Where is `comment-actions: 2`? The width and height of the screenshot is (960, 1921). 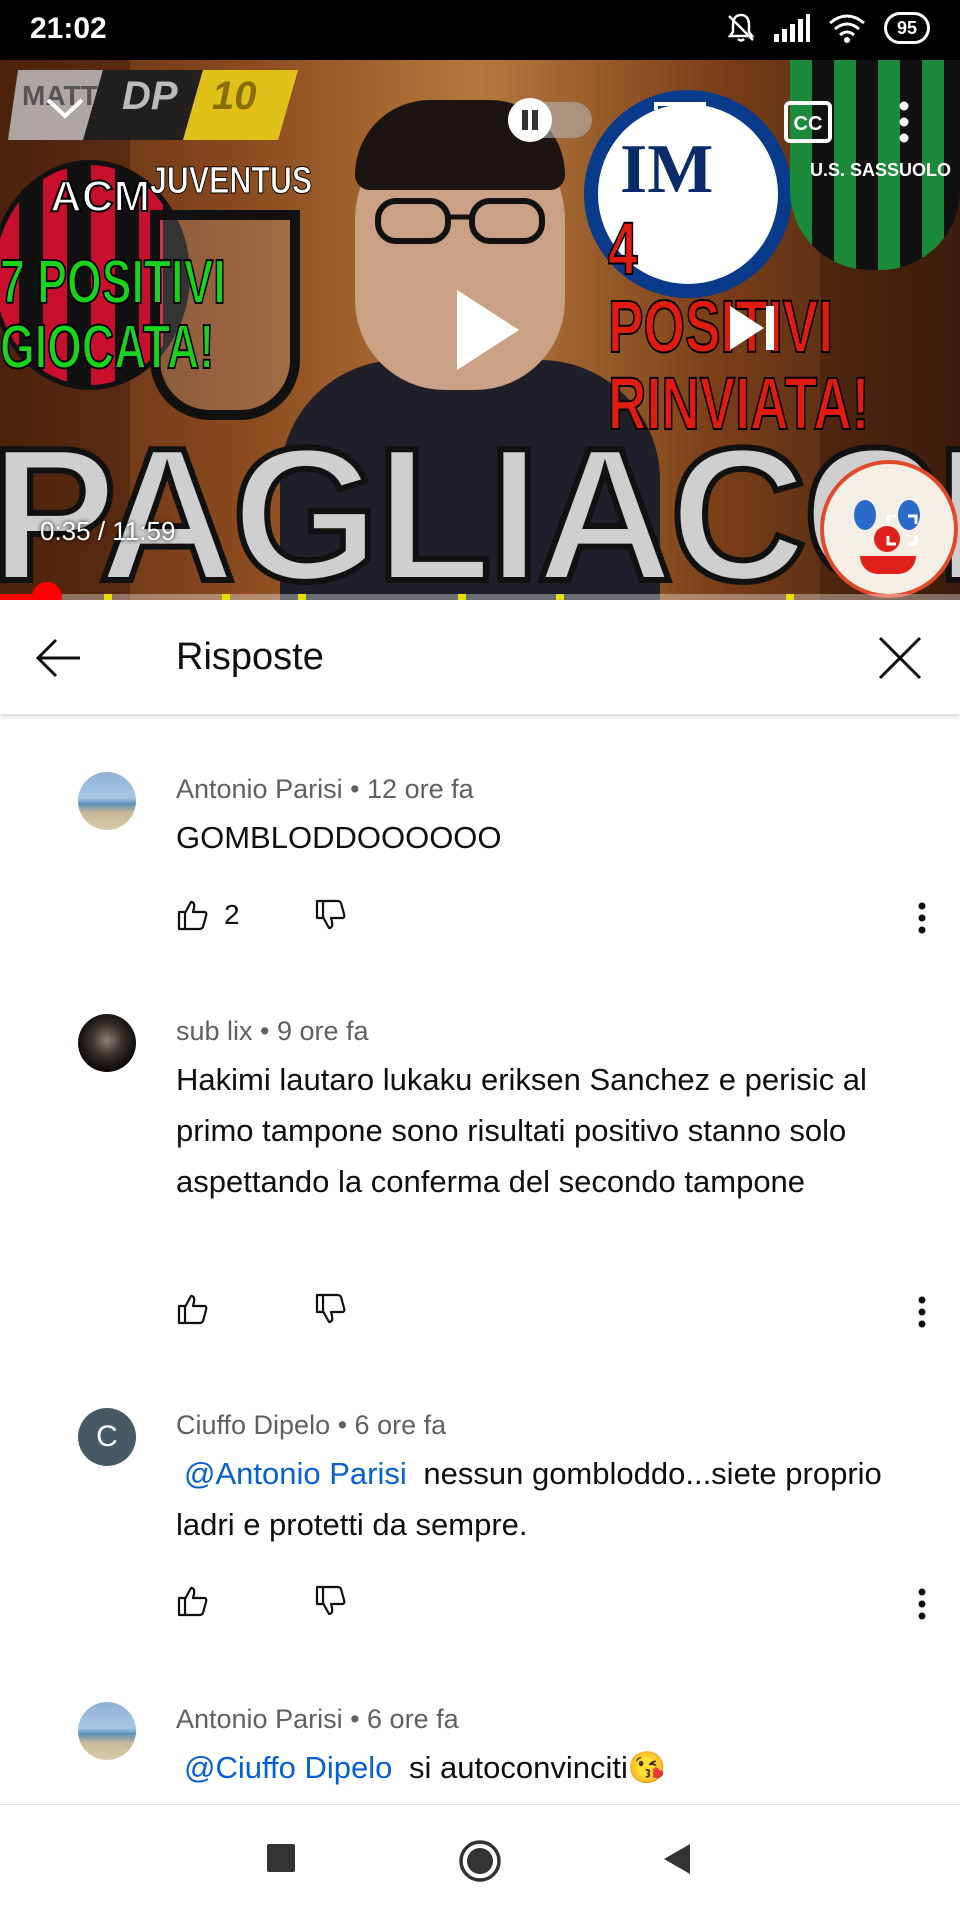 comment-actions: 2 is located at coordinates (556, 918).